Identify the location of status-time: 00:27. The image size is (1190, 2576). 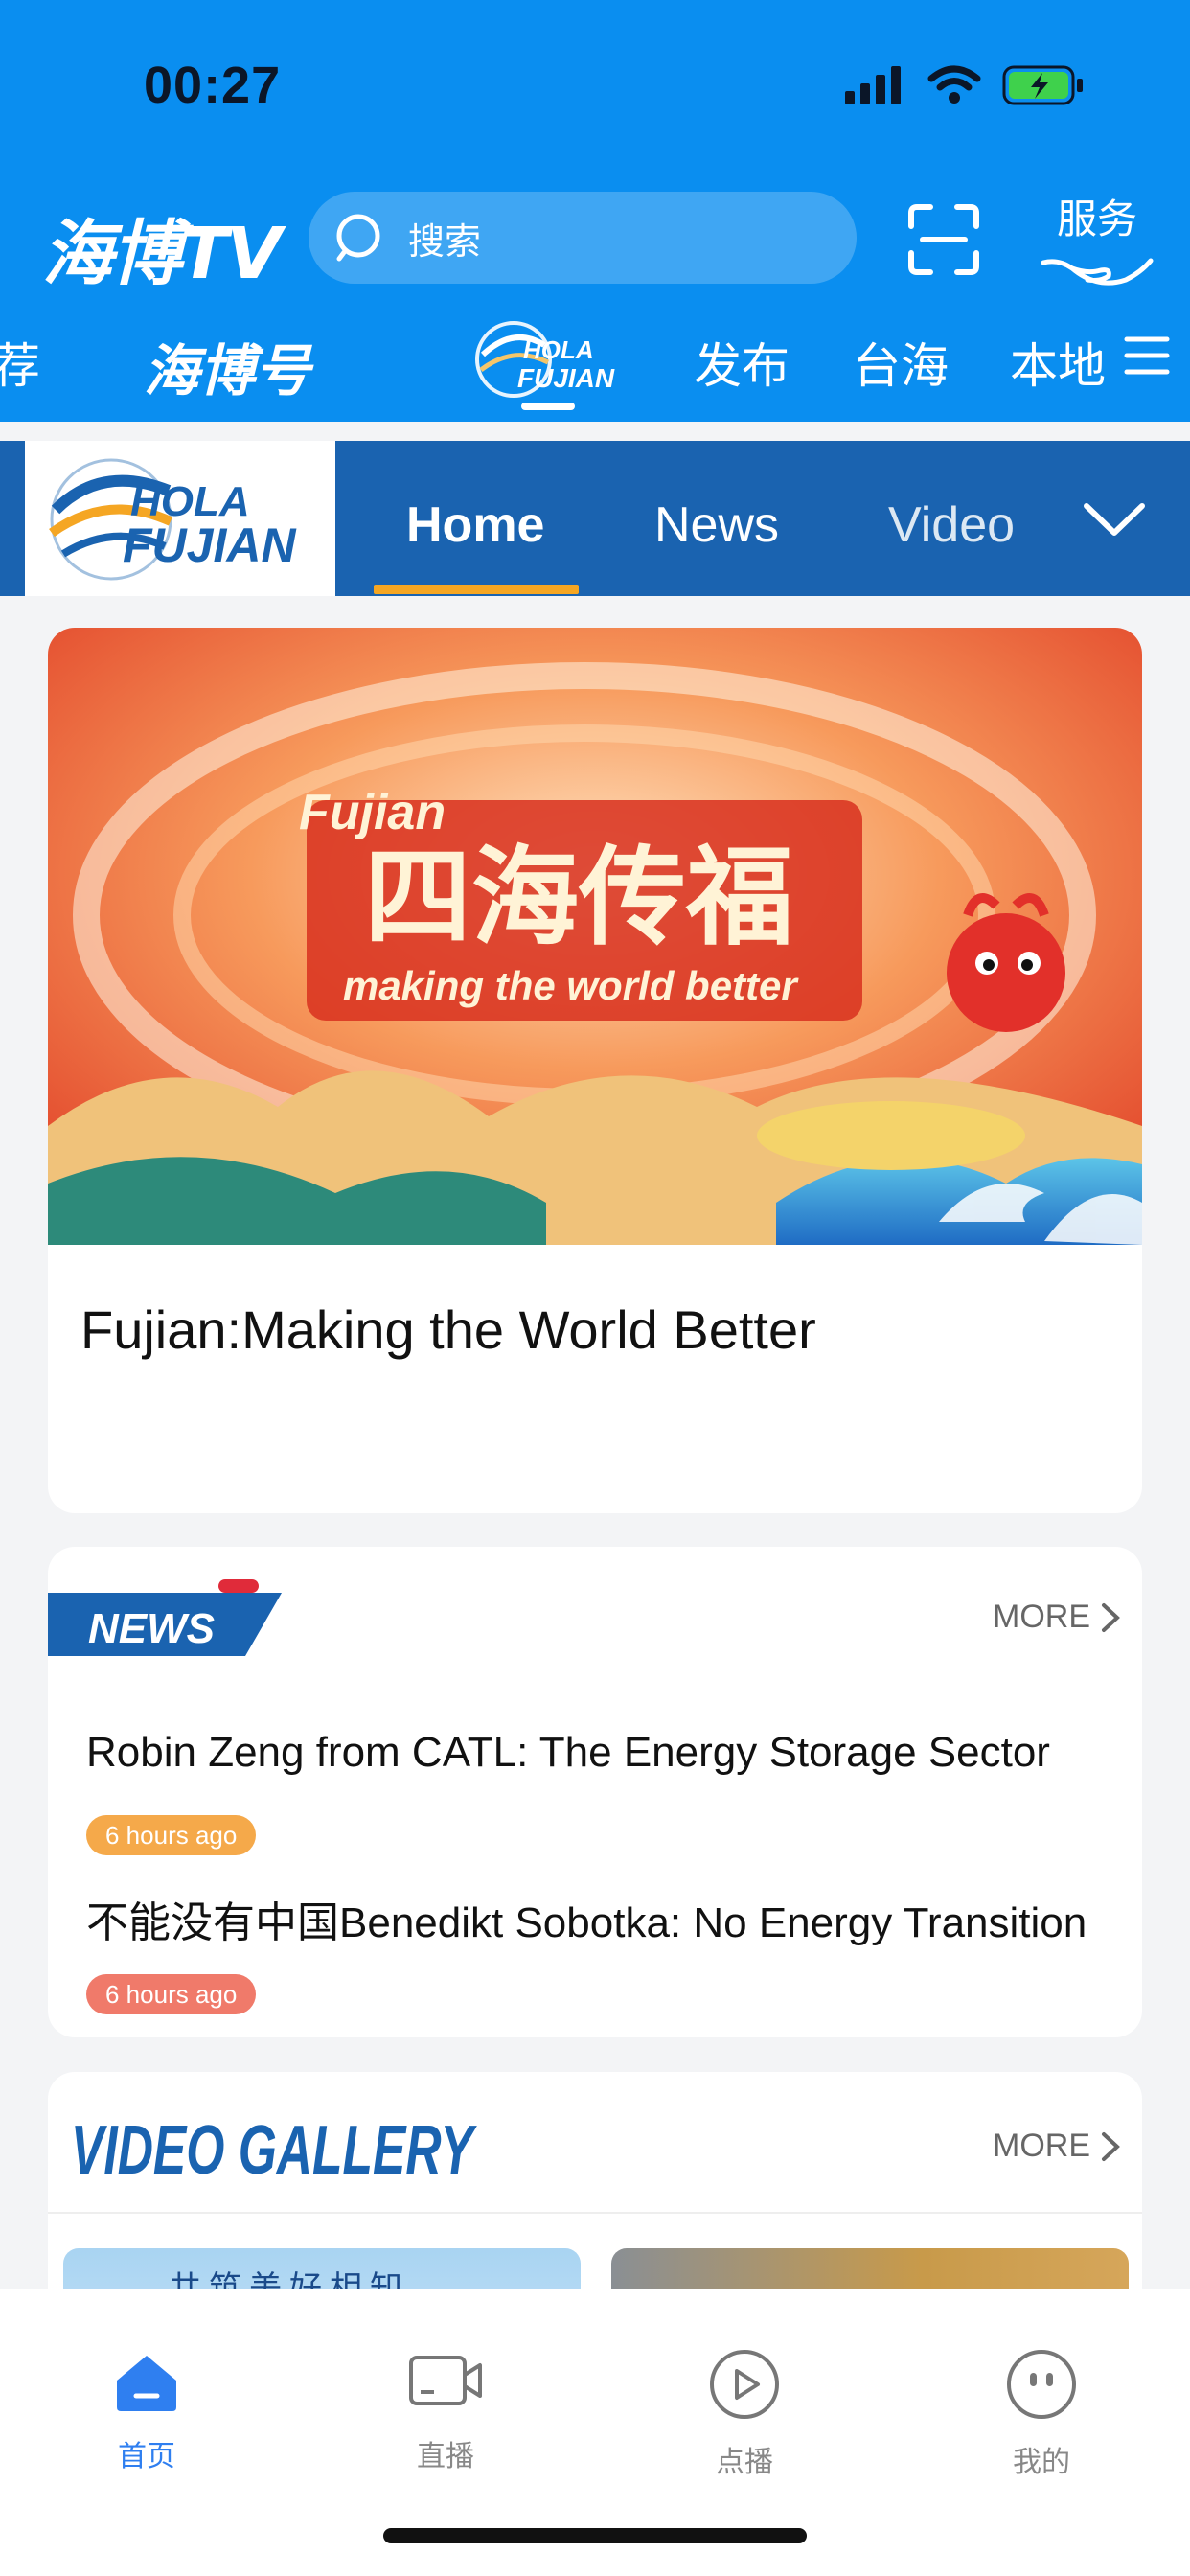
(213, 85).